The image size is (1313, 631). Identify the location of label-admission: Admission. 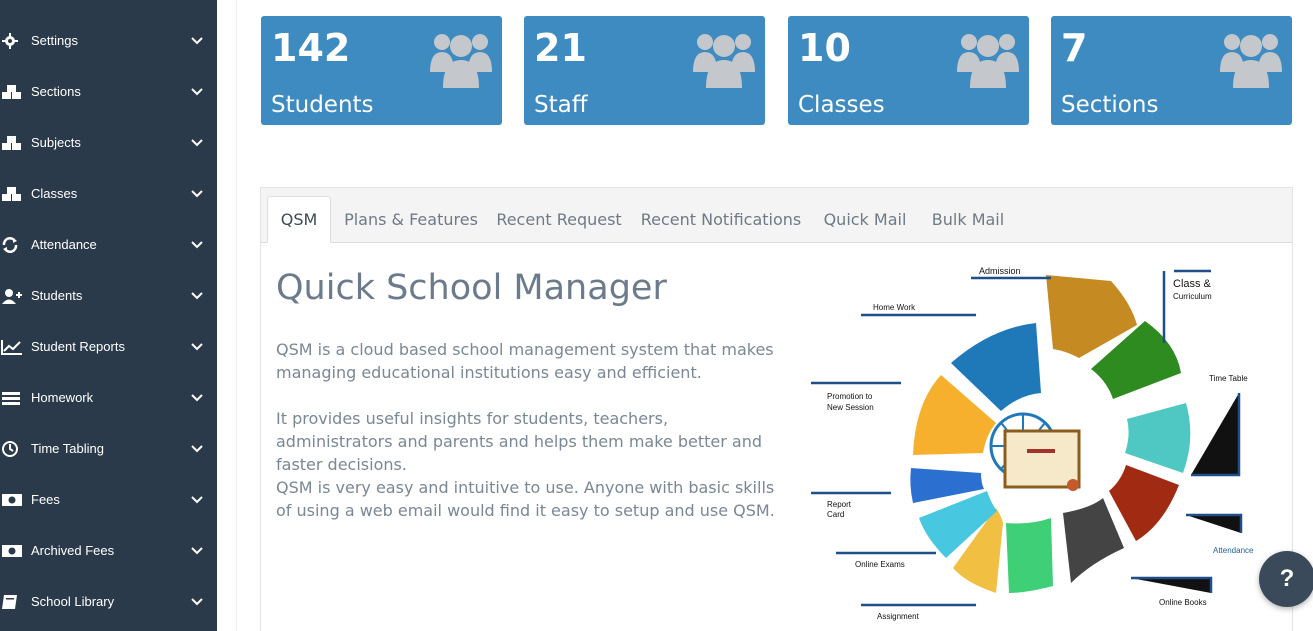
(1000, 271).